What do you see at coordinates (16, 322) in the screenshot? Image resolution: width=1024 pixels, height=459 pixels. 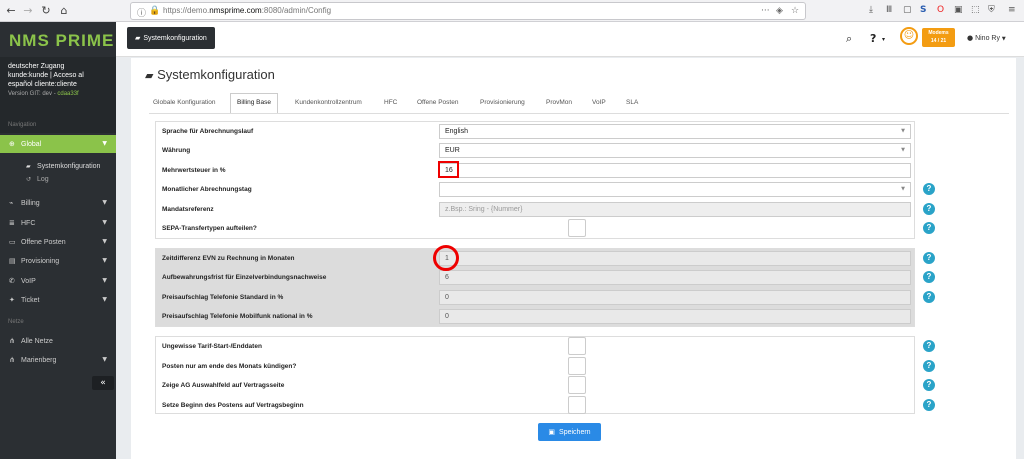 I see `nets-header: Netze` at bounding box center [16, 322].